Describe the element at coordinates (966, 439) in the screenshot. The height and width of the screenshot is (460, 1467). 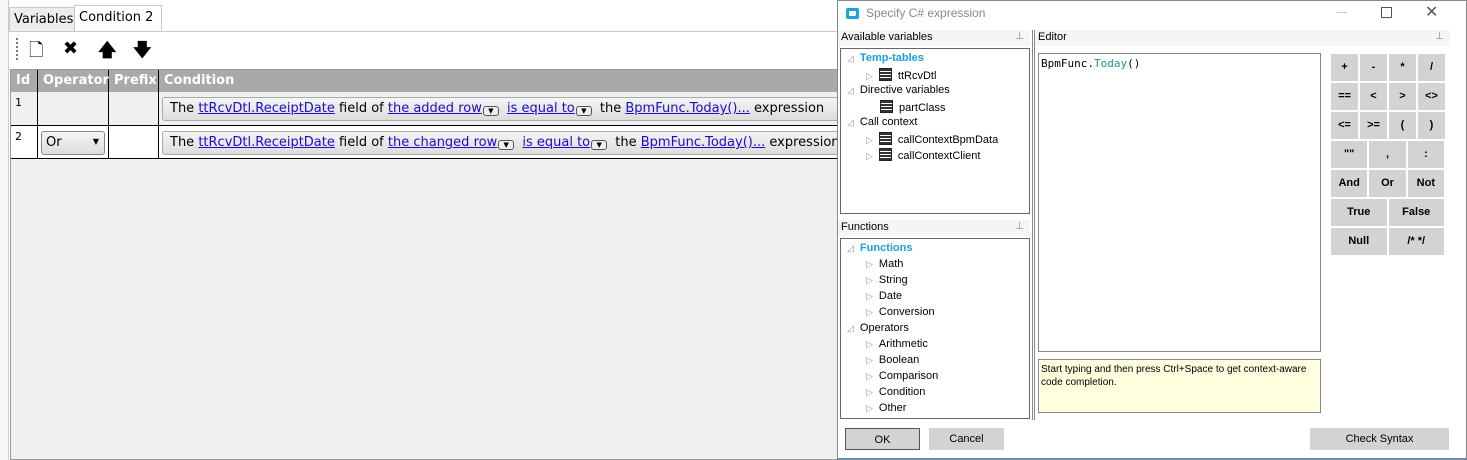
I see `cancel-button: Cancel` at that location.